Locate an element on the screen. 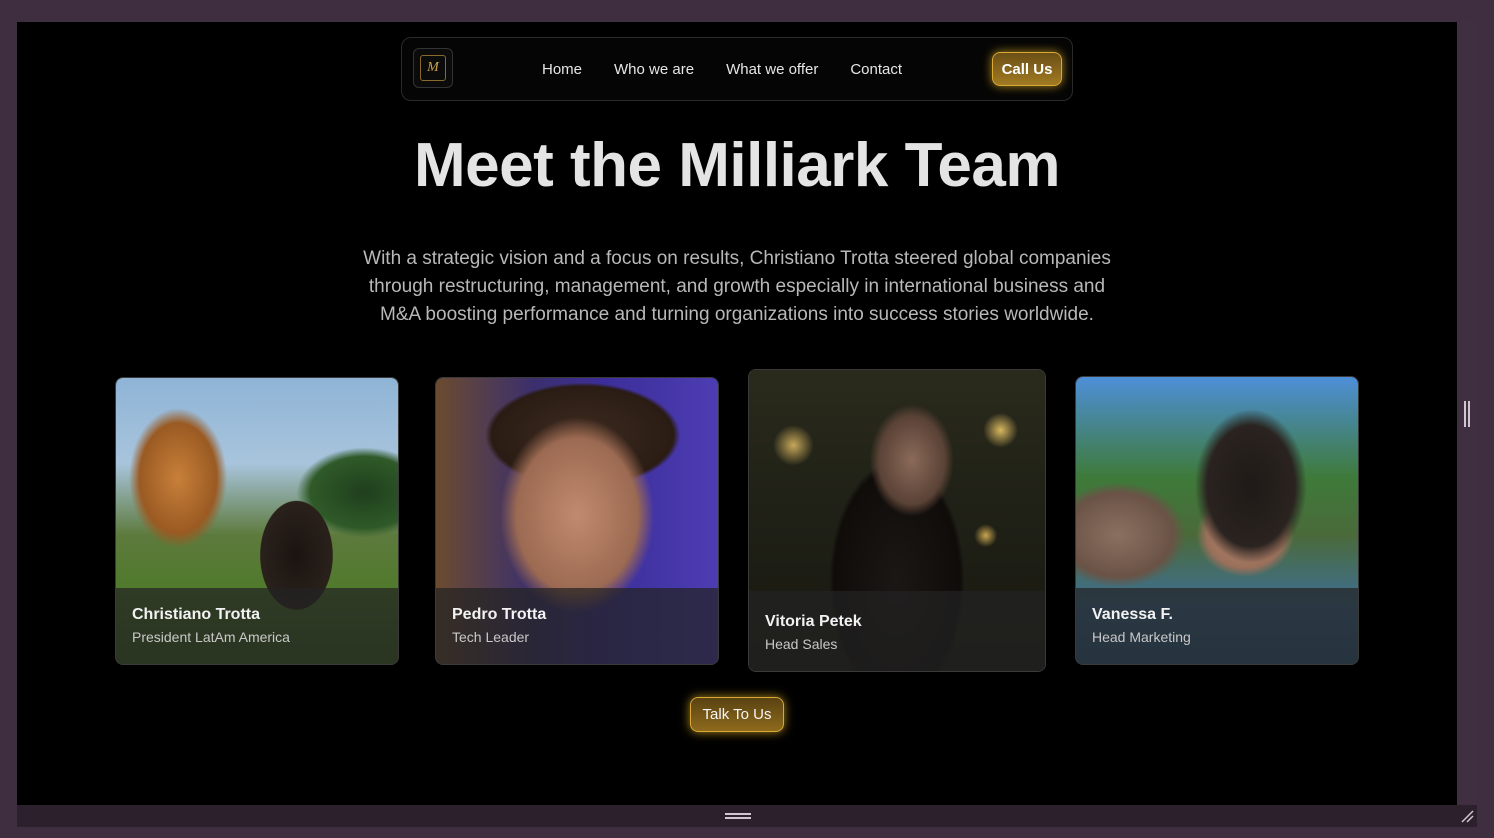  logo: M is located at coordinates (433, 68).